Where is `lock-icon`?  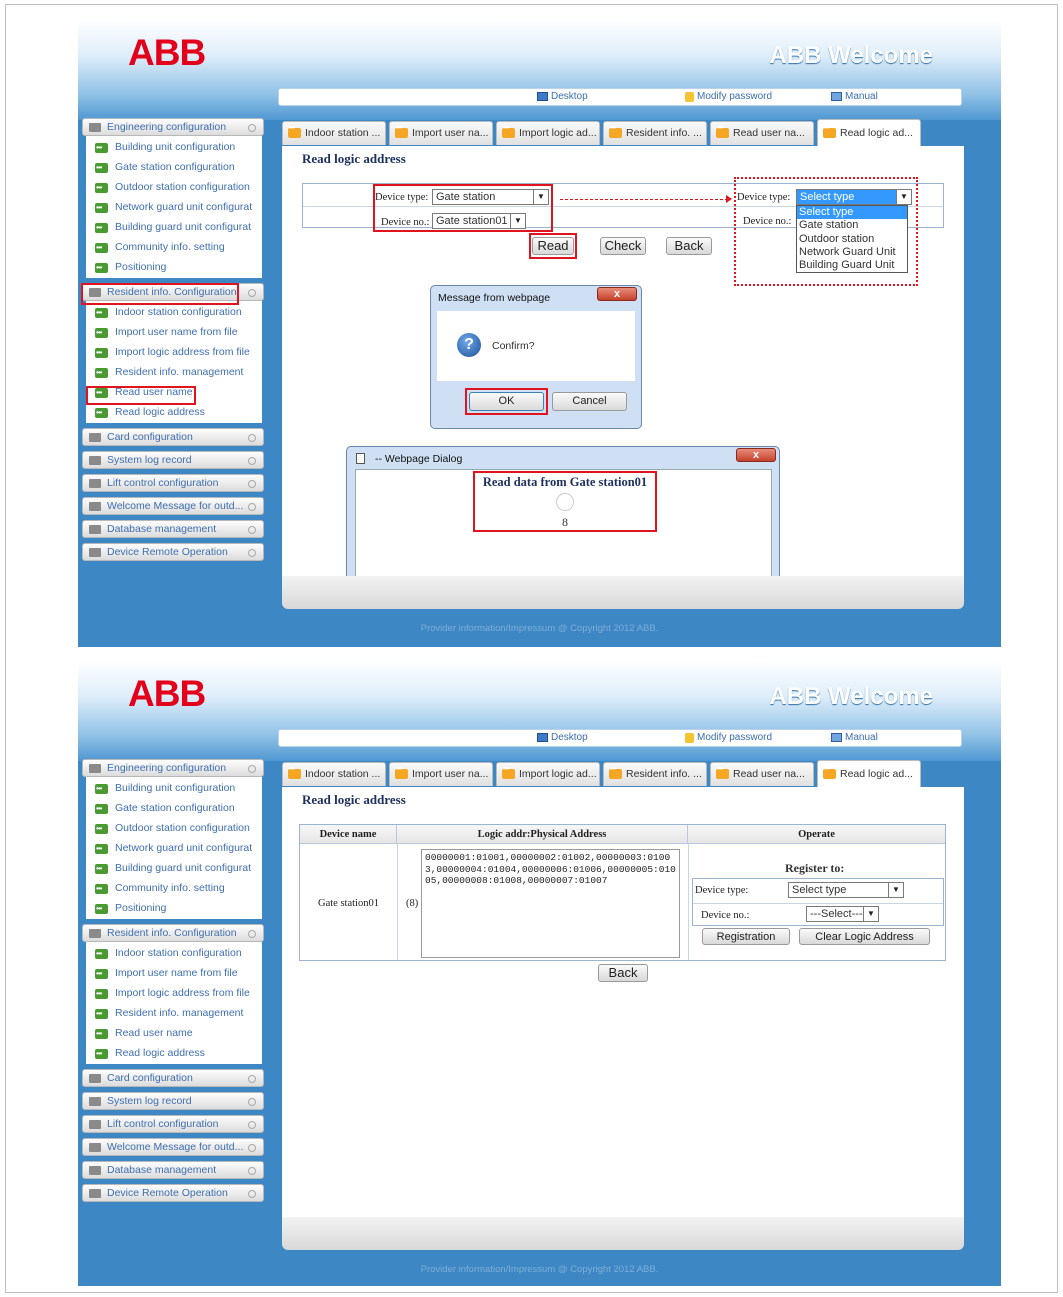 lock-icon is located at coordinates (689, 96).